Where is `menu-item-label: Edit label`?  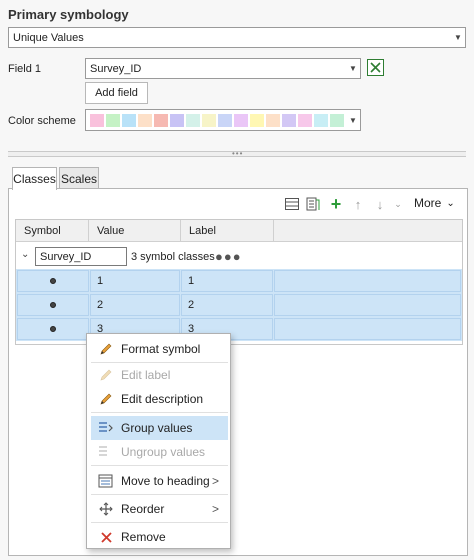
menu-item-label: Edit label is located at coordinates (146, 375).